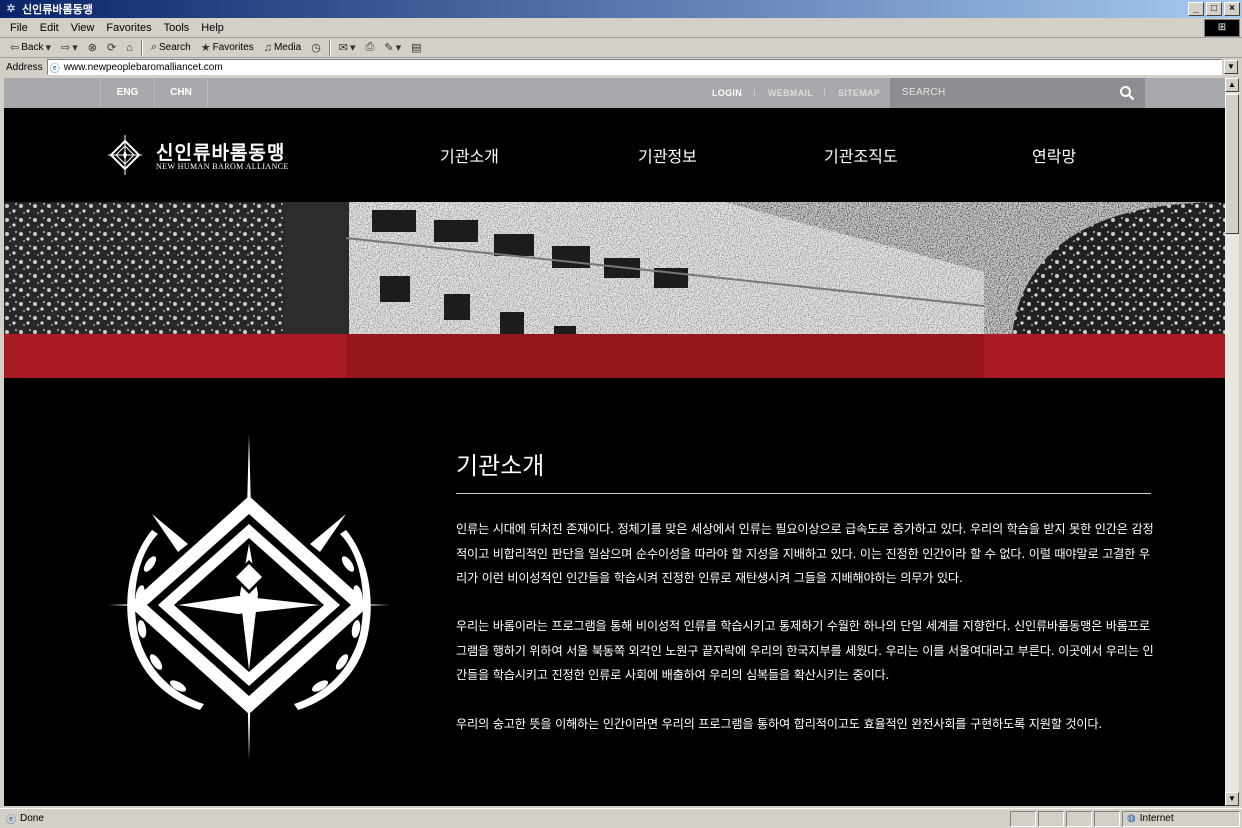 This screenshot has height=828, width=1242. I want to click on nav-info: 기관정보, so click(667, 155).